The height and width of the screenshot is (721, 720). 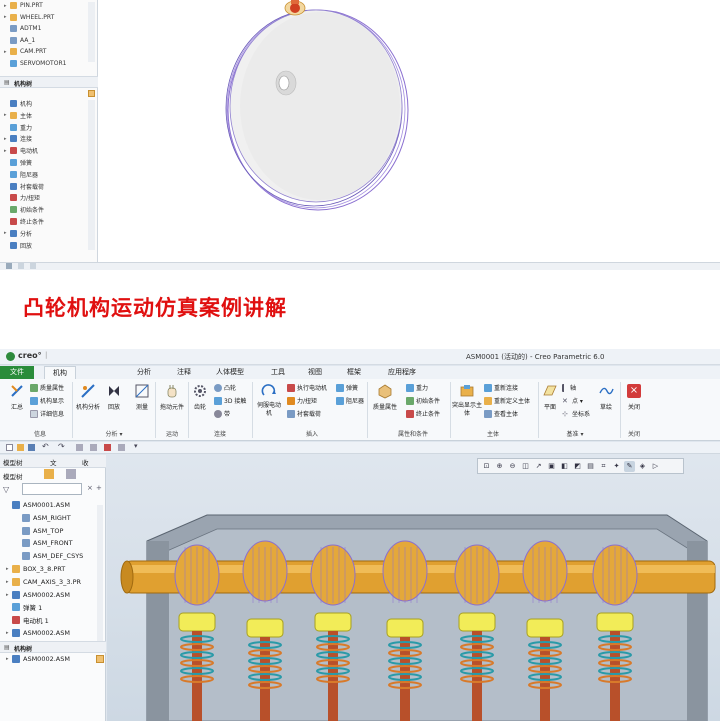 What do you see at coordinates (423, 400) in the screenshot?
I see `initial-cond-button: 初始条件` at bounding box center [423, 400].